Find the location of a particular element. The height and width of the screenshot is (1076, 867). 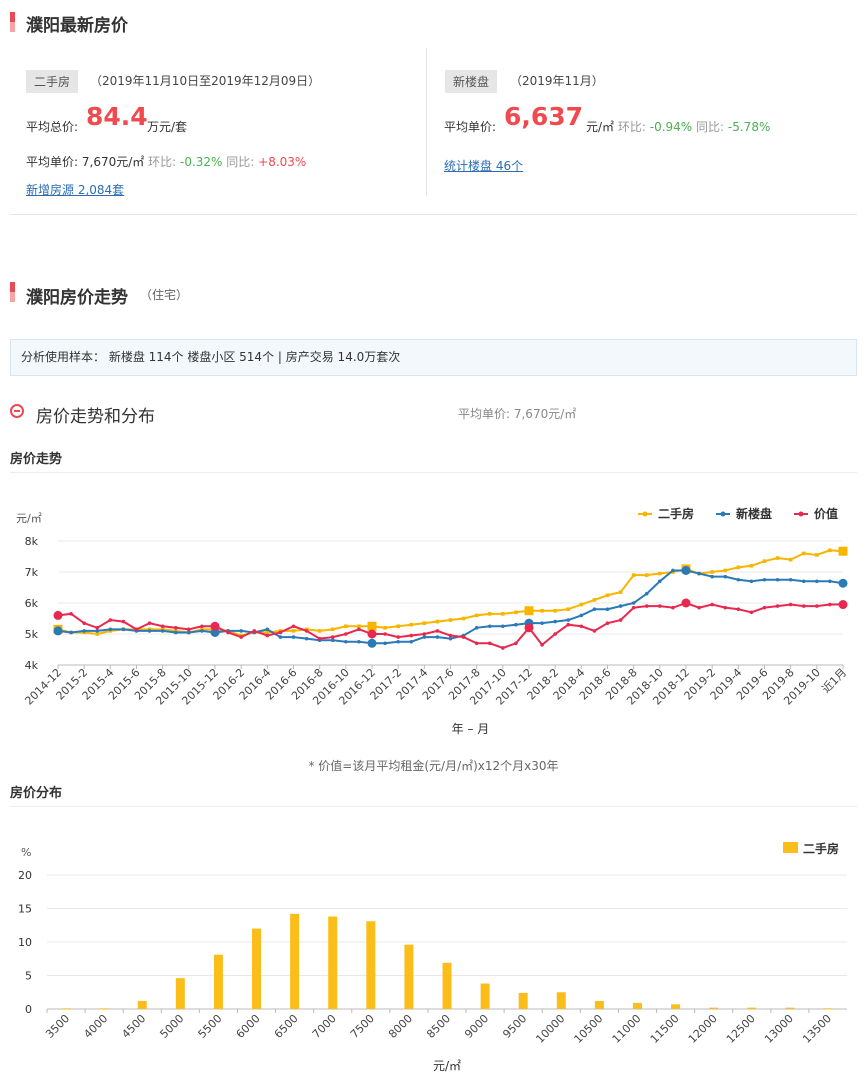

y-tick-label: 10 is located at coordinates (25, 942).